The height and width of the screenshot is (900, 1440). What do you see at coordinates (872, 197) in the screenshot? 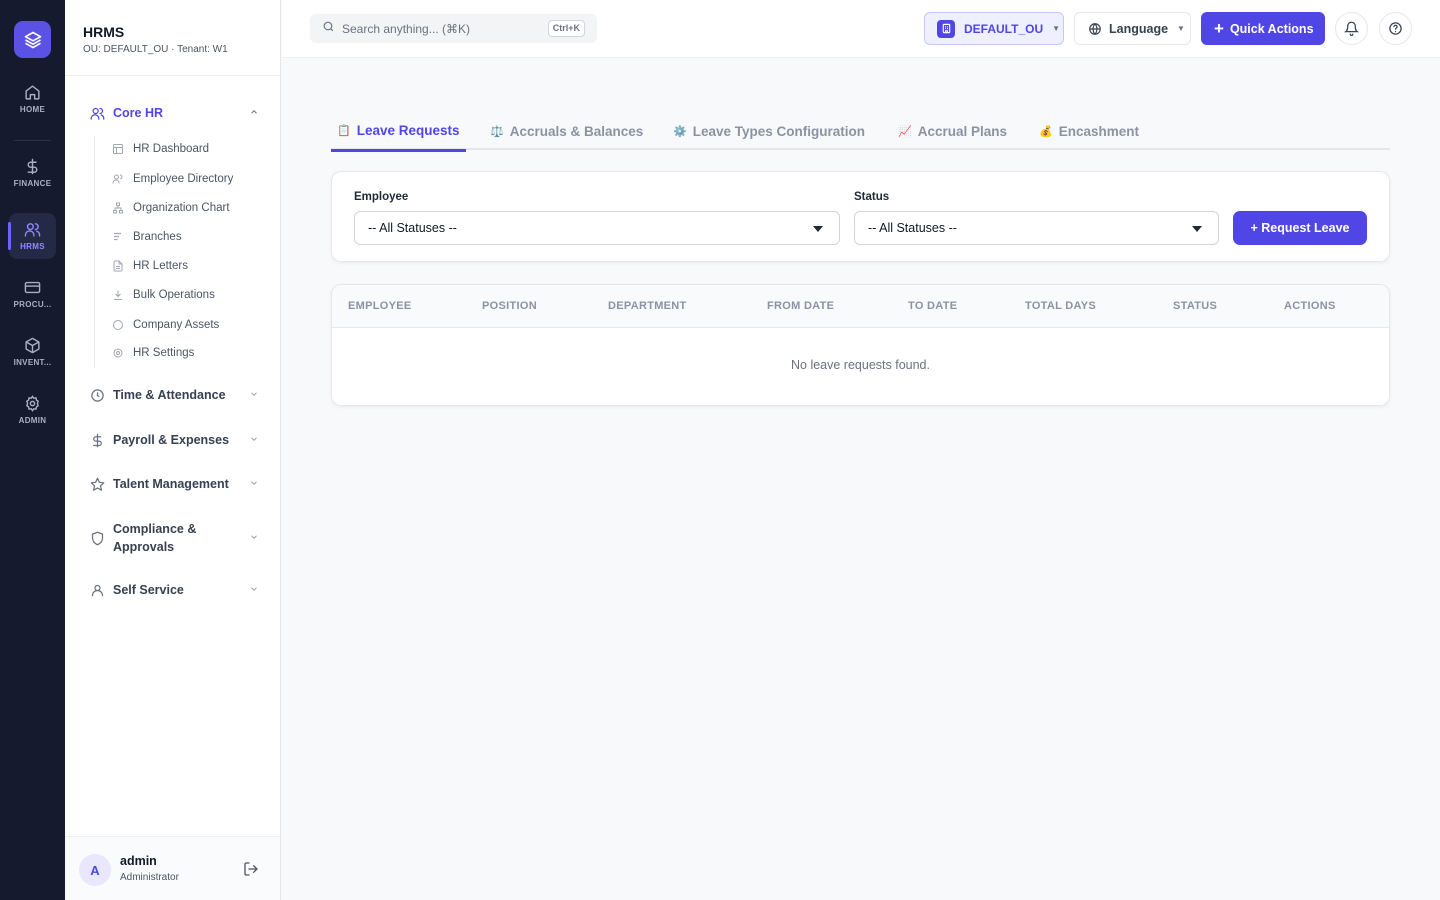
I see `status-filter-label: Status` at bounding box center [872, 197].